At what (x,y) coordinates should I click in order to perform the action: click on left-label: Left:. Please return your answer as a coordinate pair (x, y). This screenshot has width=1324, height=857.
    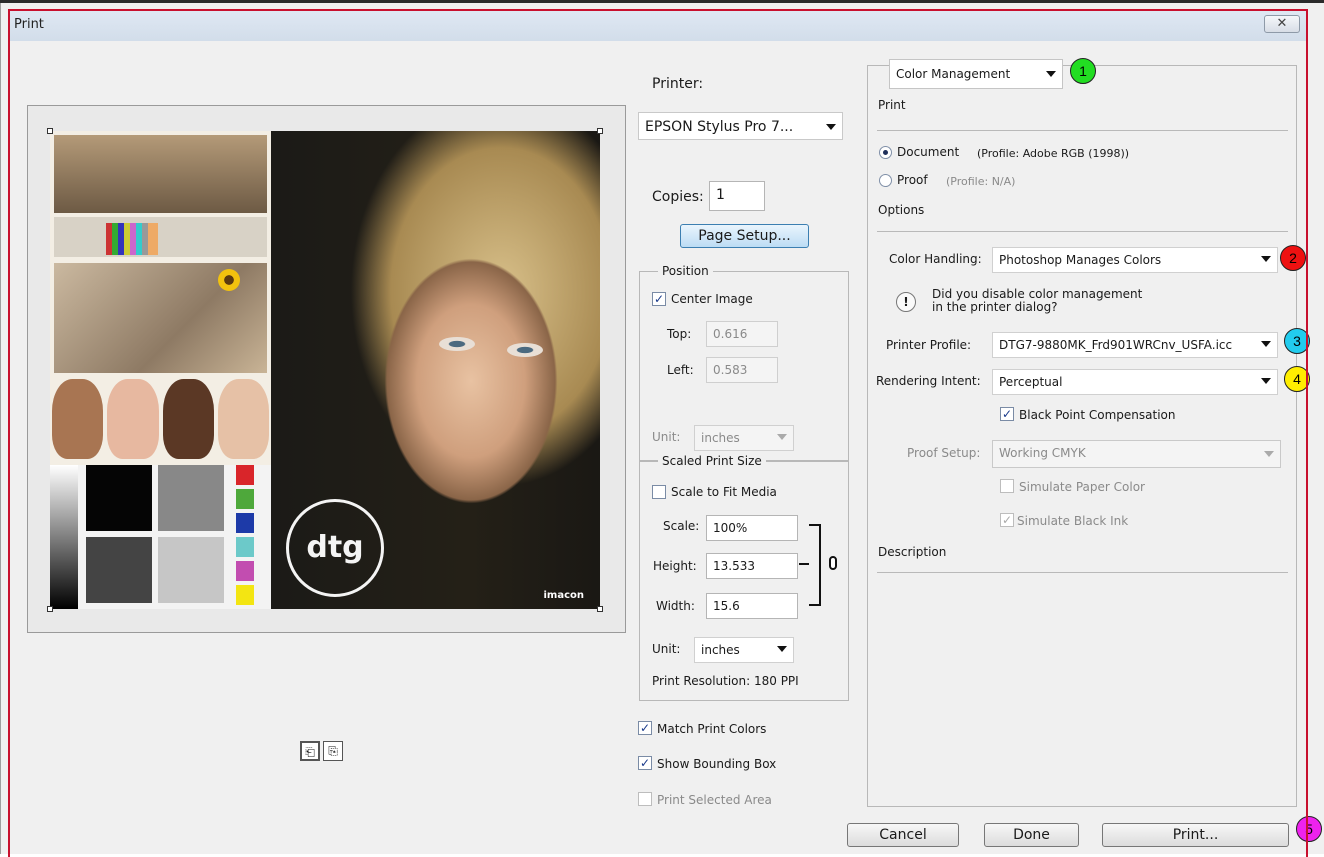
    Looking at the image, I should click on (680, 370).